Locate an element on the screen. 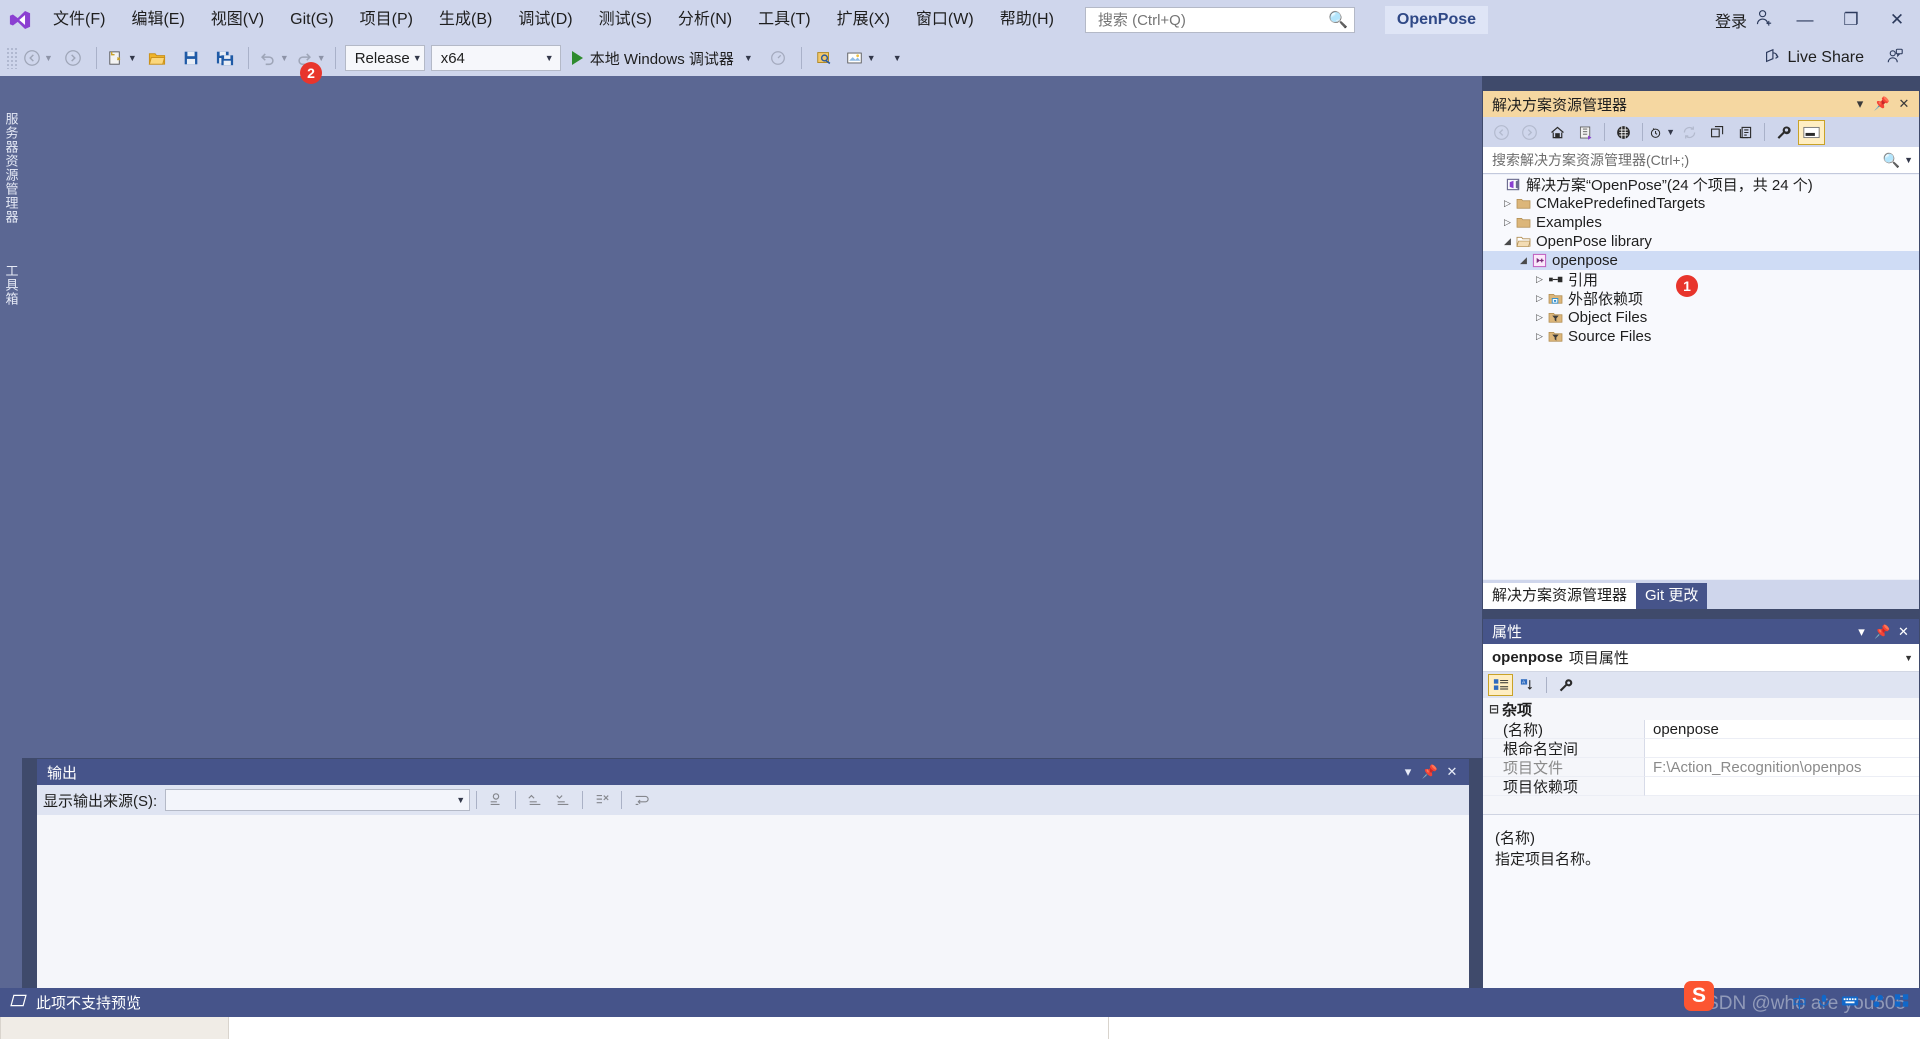  search-icon: 🔍 is located at coordinates (1891, 160).